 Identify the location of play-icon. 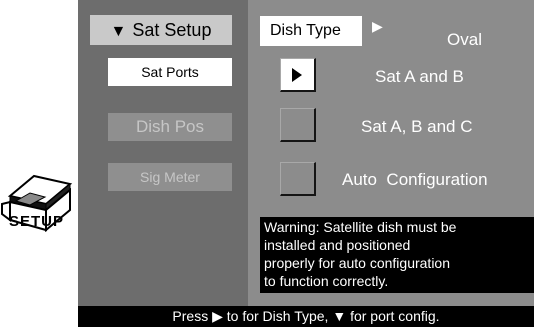
(297, 75).